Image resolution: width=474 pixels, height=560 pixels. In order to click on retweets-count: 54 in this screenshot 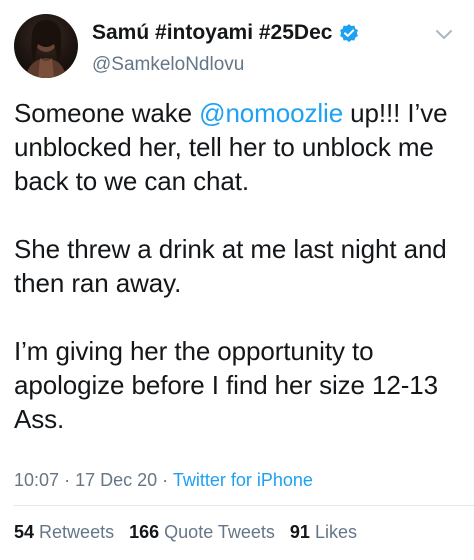, I will do `click(24, 532)`.